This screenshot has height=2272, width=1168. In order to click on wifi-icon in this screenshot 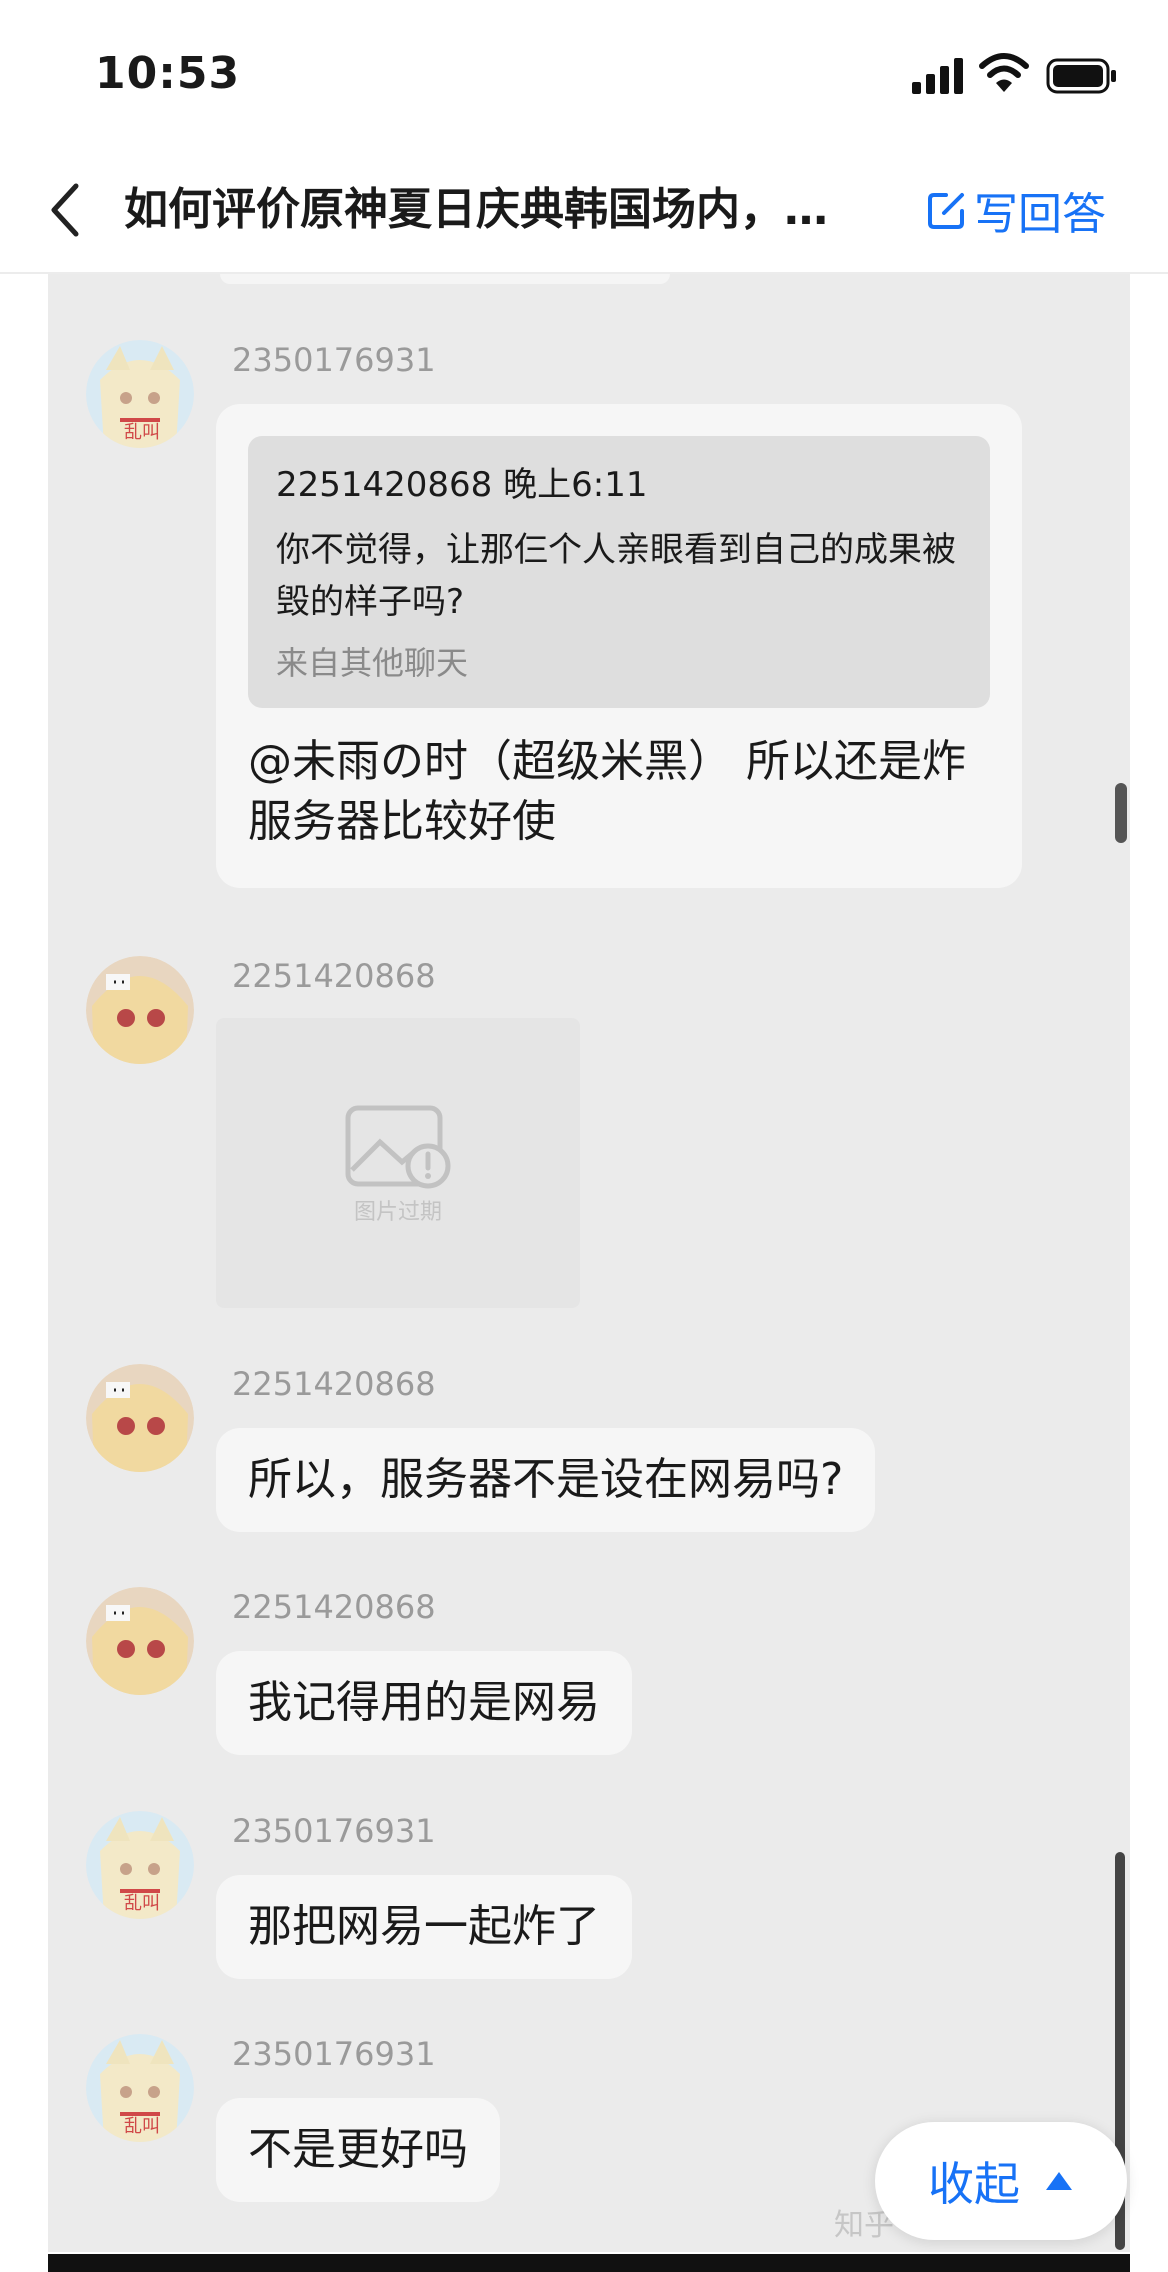, I will do `click(1004, 72)`.